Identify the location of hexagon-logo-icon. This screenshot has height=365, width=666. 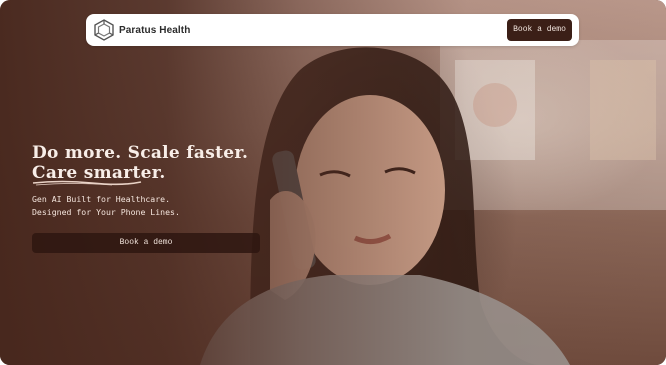
(104, 30).